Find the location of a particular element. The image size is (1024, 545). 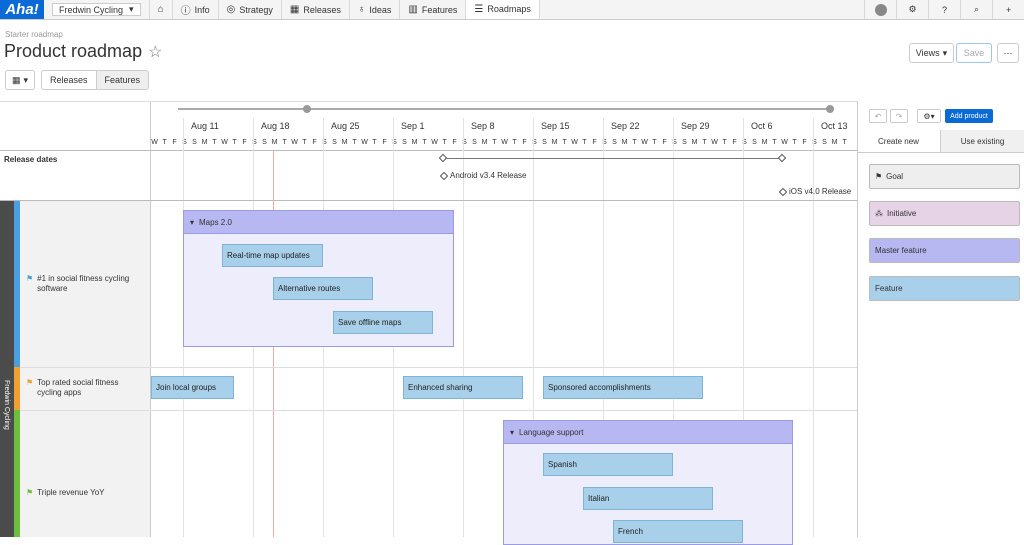

feature-card: Sponsored accomplishments is located at coordinates (623, 387).